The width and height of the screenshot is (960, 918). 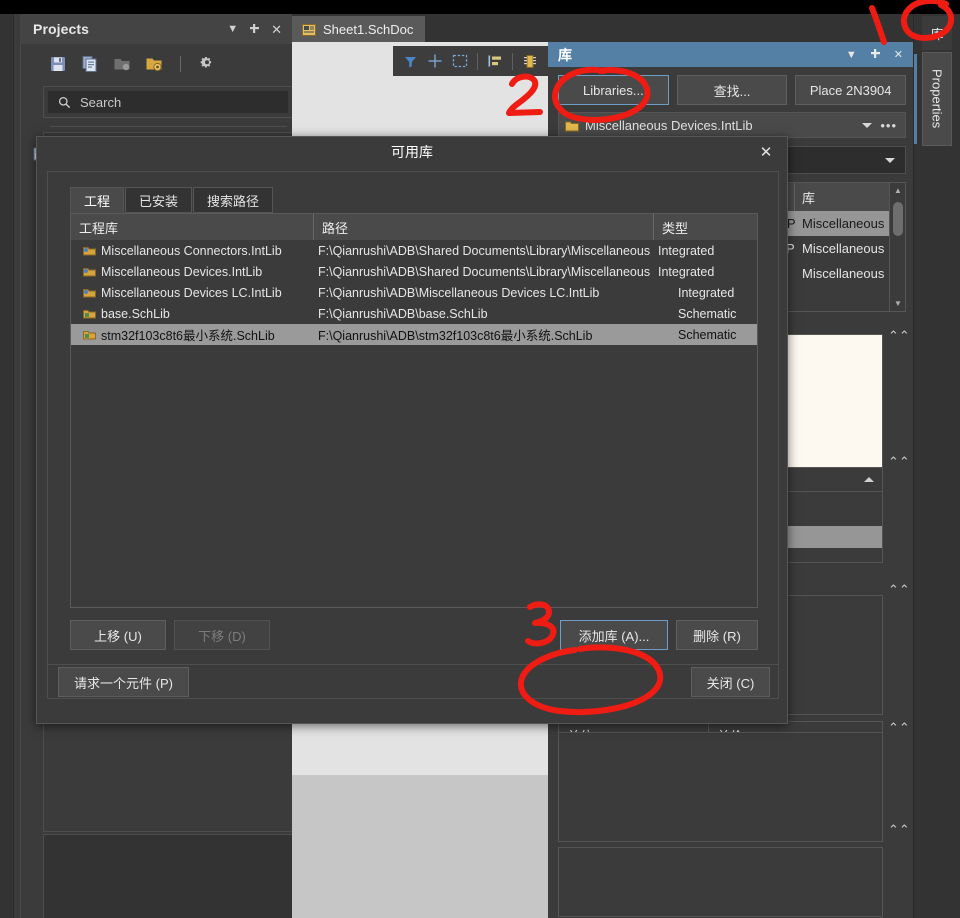 What do you see at coordinates (101, 102) in the screenshot?
I see `search-placeholder-text: Search` at bounding box center [101, 102].